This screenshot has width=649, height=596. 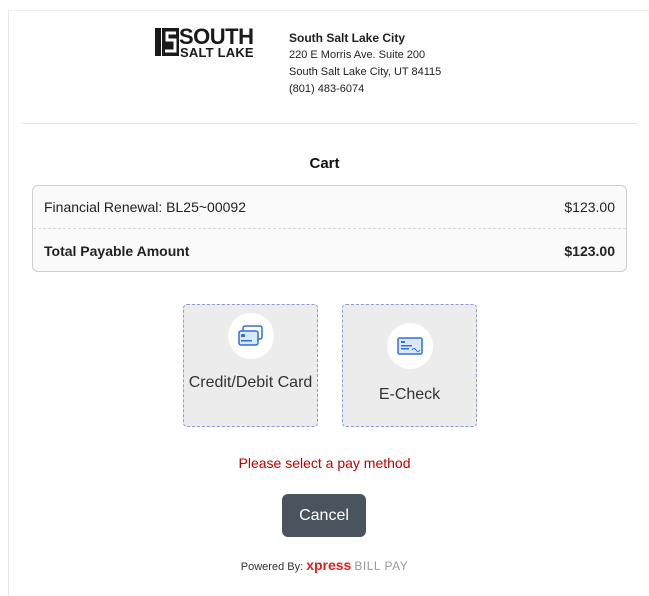 I want to click on cart-line-item: Financial Renewal: BL25~00092 $123.00, so click(x=329, y=207).